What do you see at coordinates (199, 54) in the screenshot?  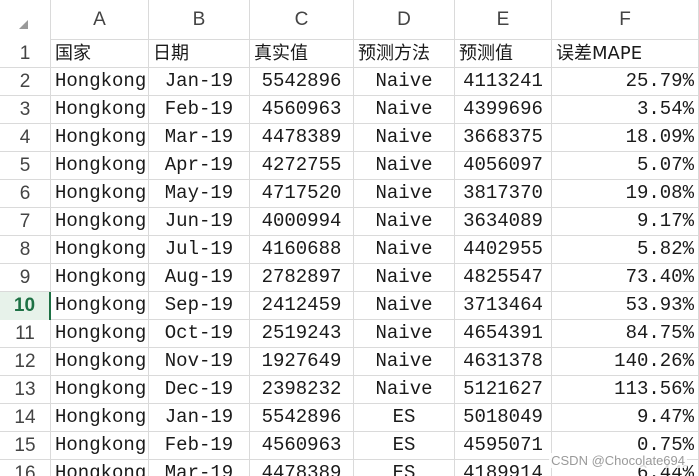 I see `cell-header-date: 日期` at bounding box center [199, 54].